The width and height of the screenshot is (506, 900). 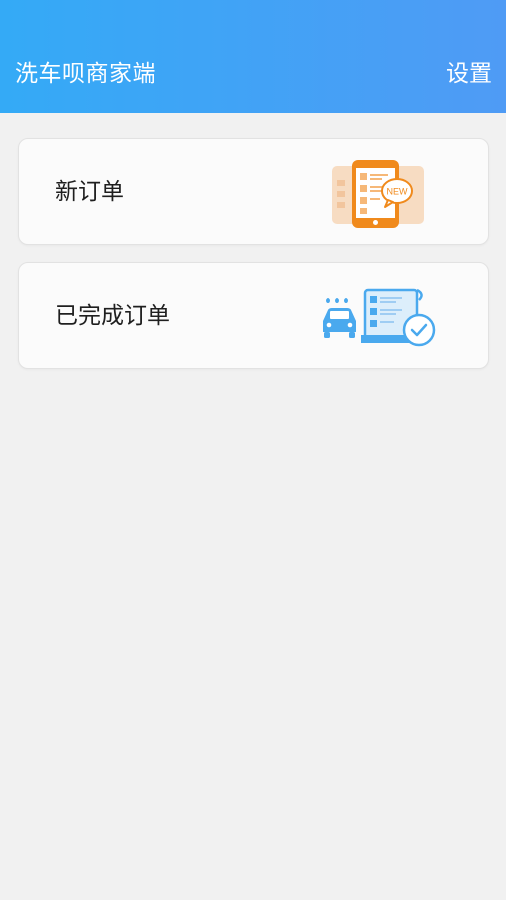 I want to click on completed-orders-label: 已完成订单, so click(x=112, y=316).